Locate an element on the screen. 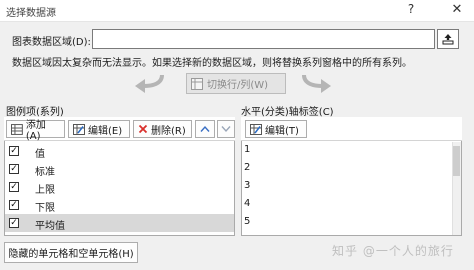 This screenshot has width=474, height=270. chevron-up-icon is located at coordinates (205, 128).